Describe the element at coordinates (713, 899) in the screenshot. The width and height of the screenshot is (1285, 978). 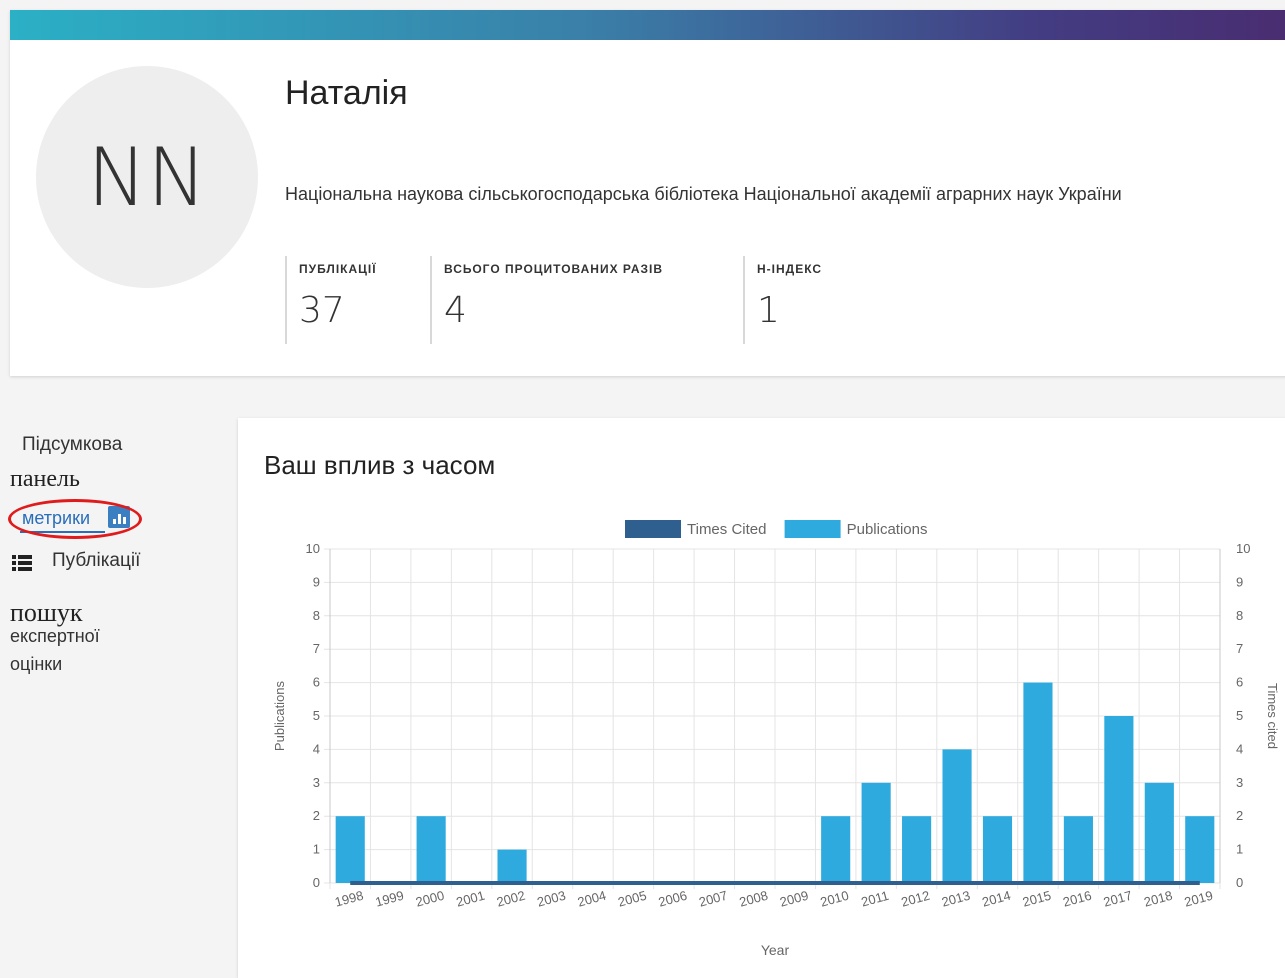
I see `x-tick-label: 2007` at that location.